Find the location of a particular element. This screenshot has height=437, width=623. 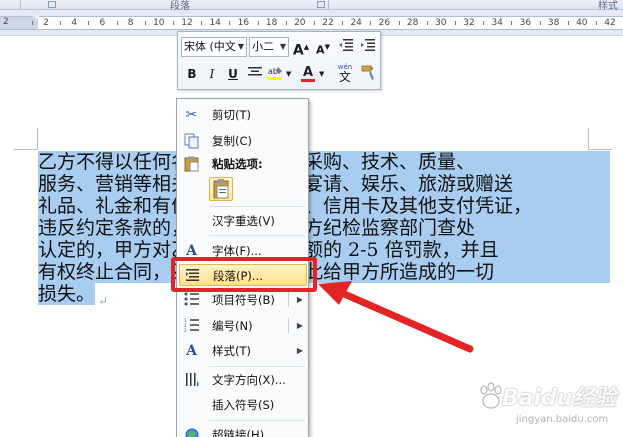

horizontal-ruler: 2 4 6 8 10 12 14 16 18 20 22 24 26 28 30 32 34 36 38 40 42 is located at coordinates (327, 23).